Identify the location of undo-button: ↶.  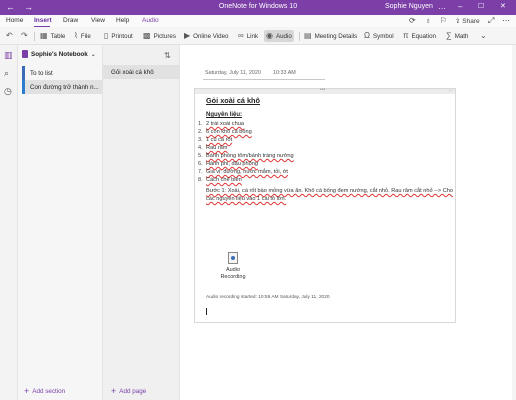
(11, 36).